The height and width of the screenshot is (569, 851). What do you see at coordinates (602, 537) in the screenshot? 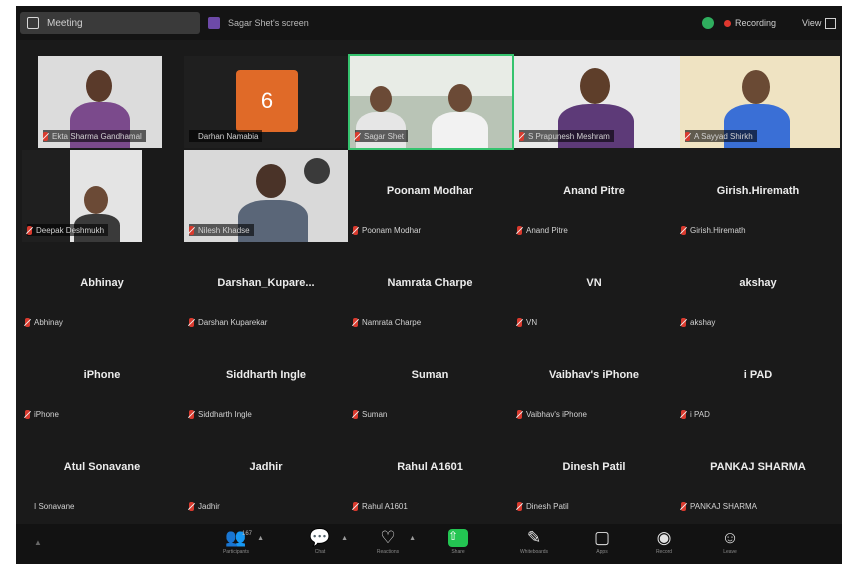
I see `apps-icon: ▢` at bounding box center [602, 537].